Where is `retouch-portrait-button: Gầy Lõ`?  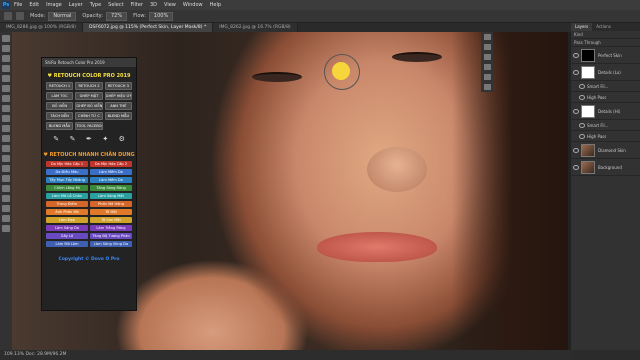
retouch-portrait-button: Gầy Lõ is located at coordinates (67, 236).